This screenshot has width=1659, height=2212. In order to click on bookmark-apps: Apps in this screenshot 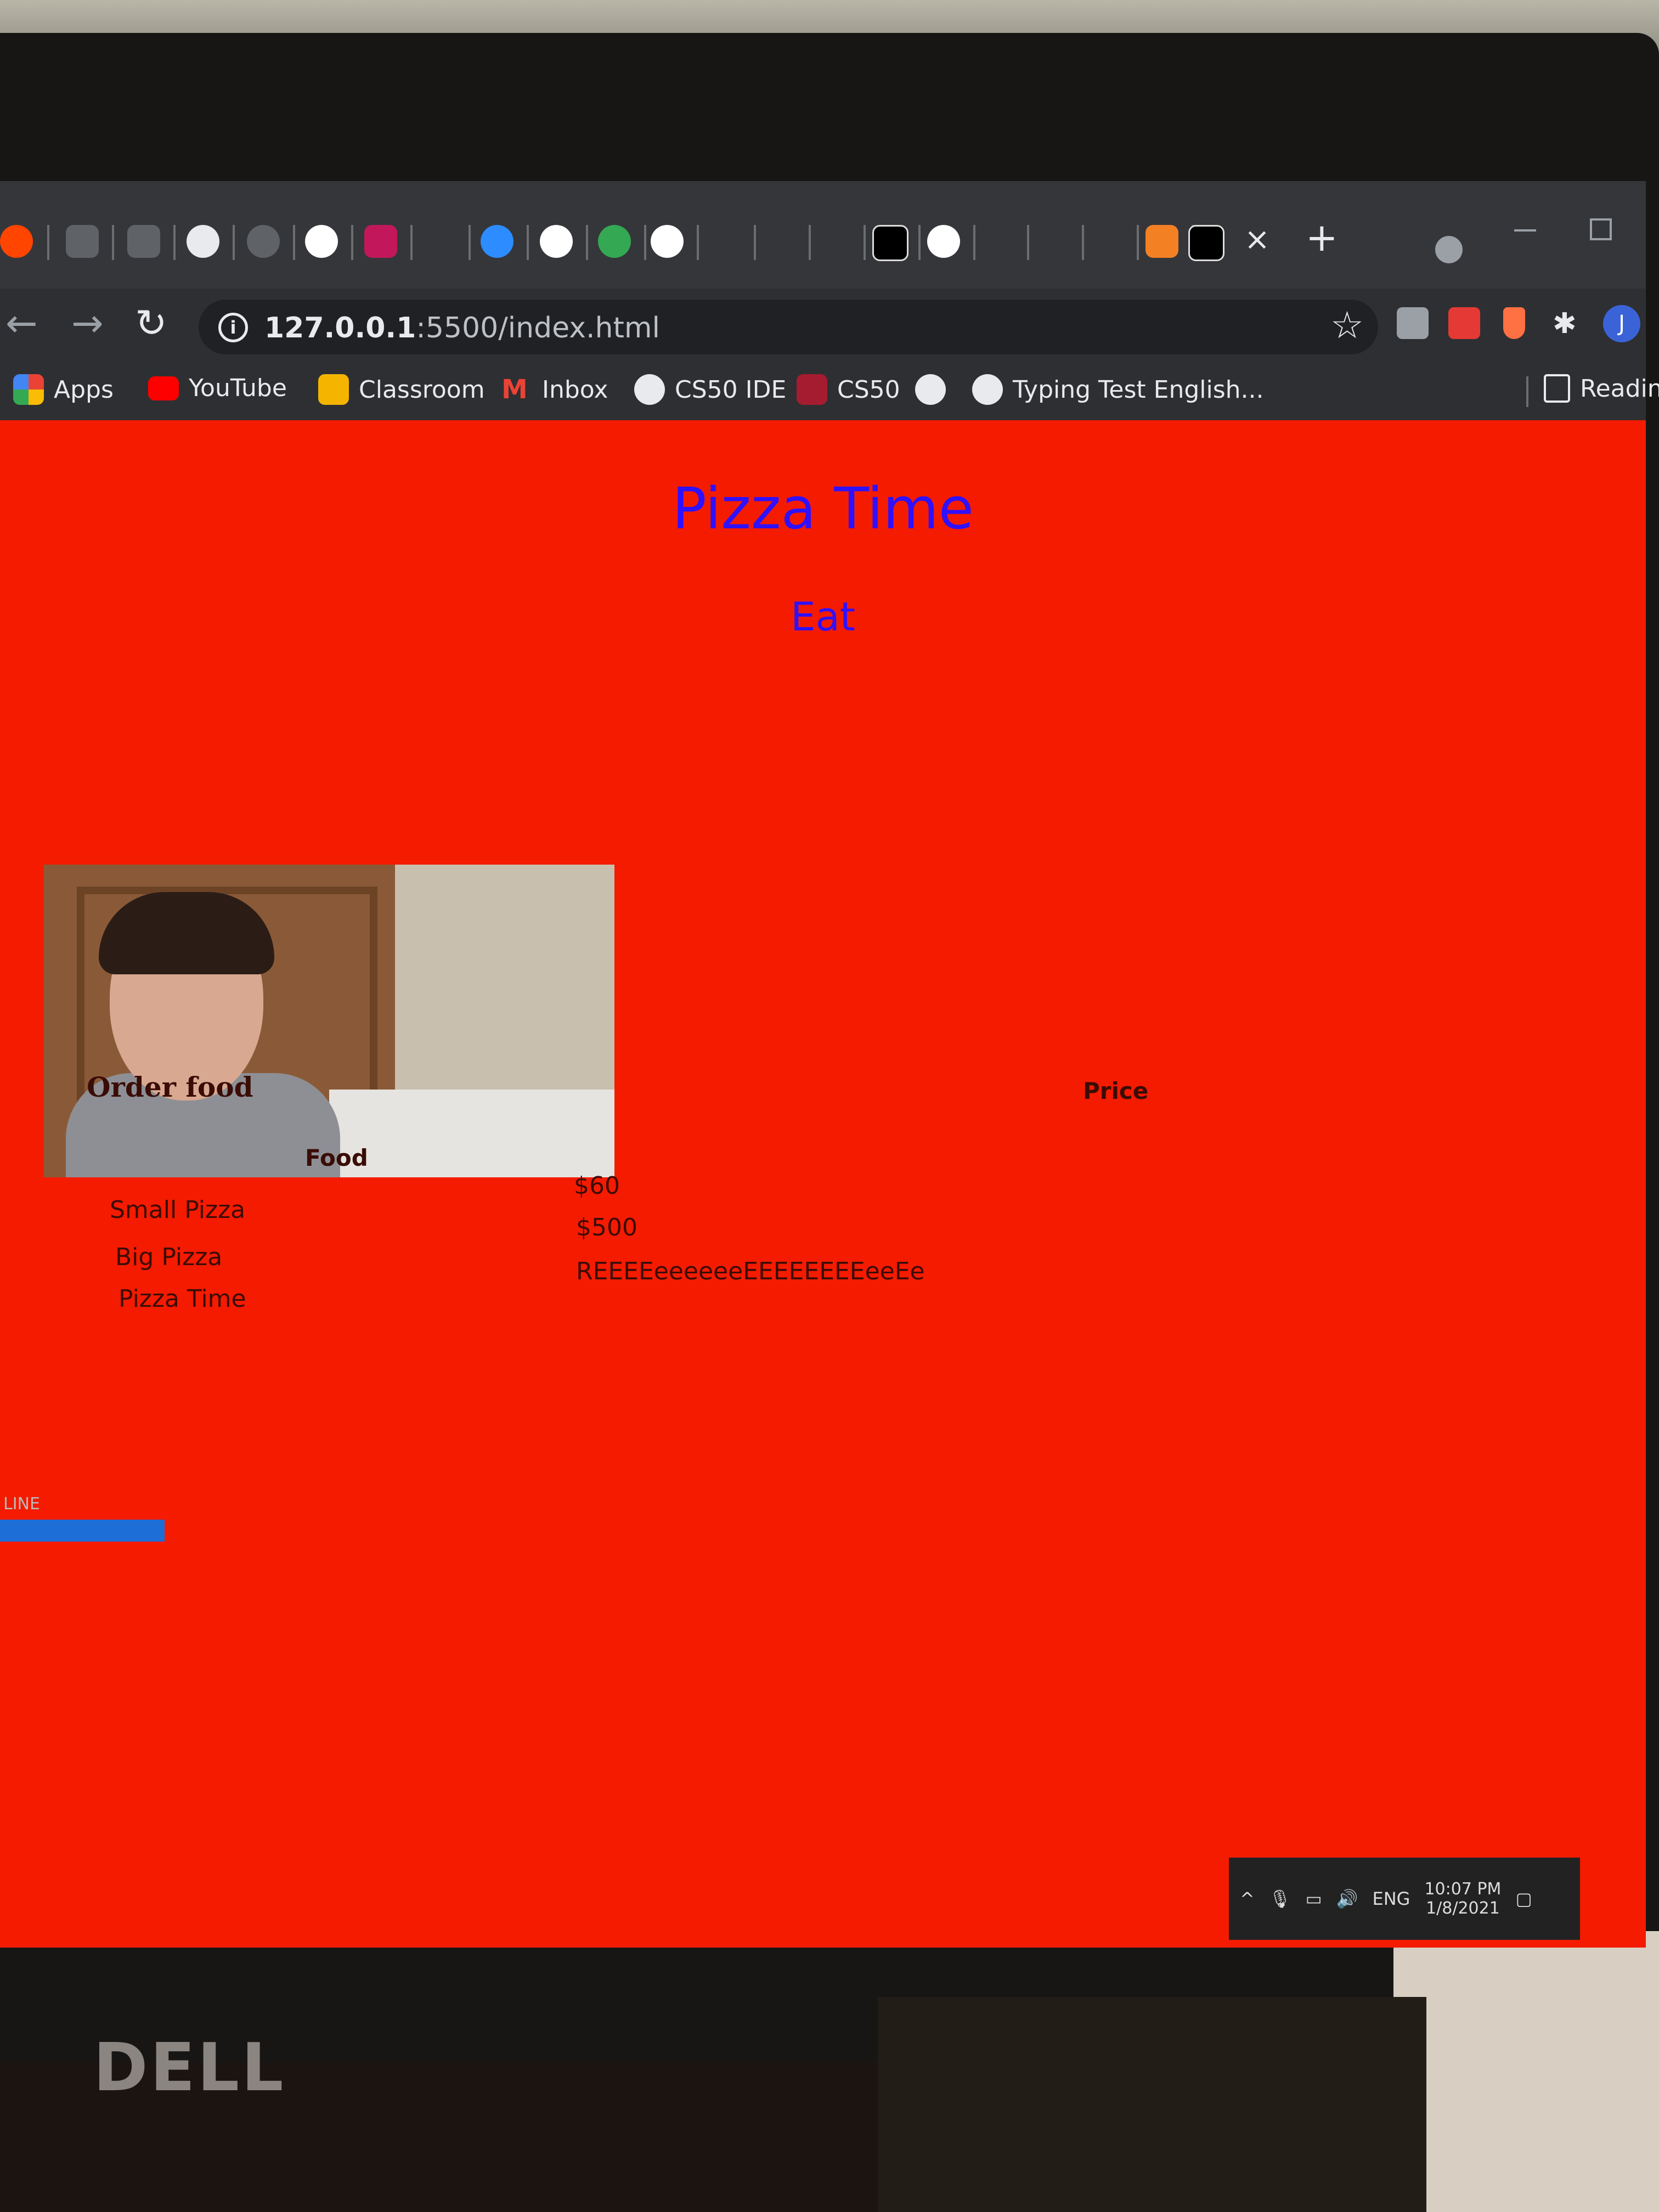, I will do `click(63, 389)`.